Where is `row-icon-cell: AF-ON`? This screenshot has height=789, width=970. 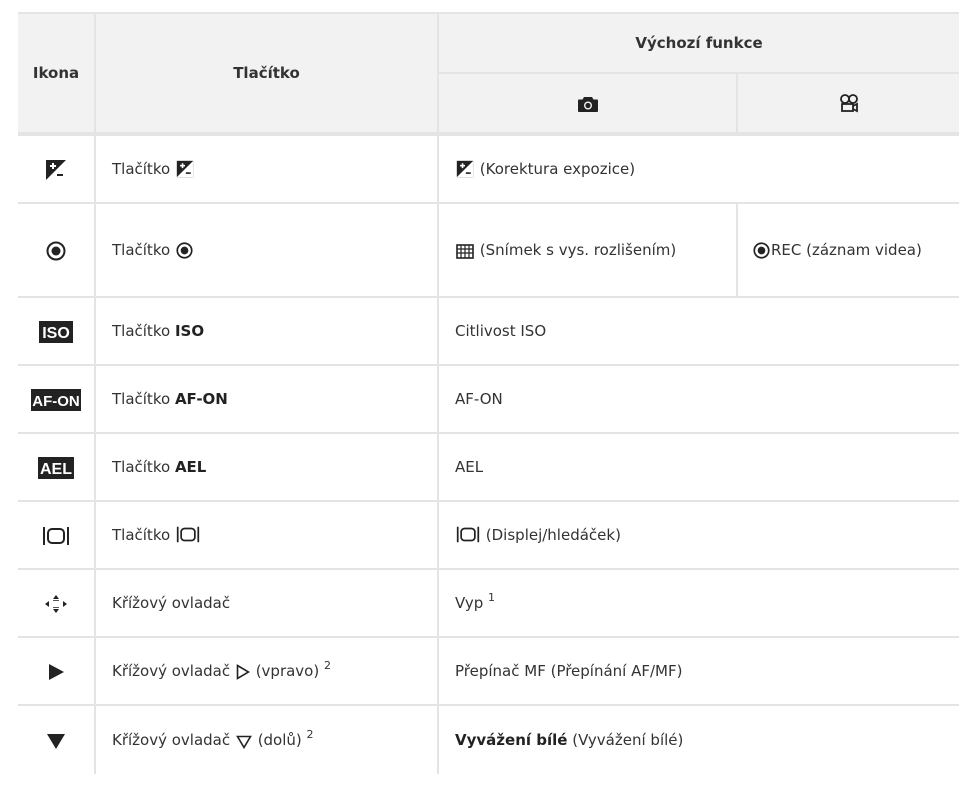 row-icon-cell: AF-ON is located at coordinates (57, 399).